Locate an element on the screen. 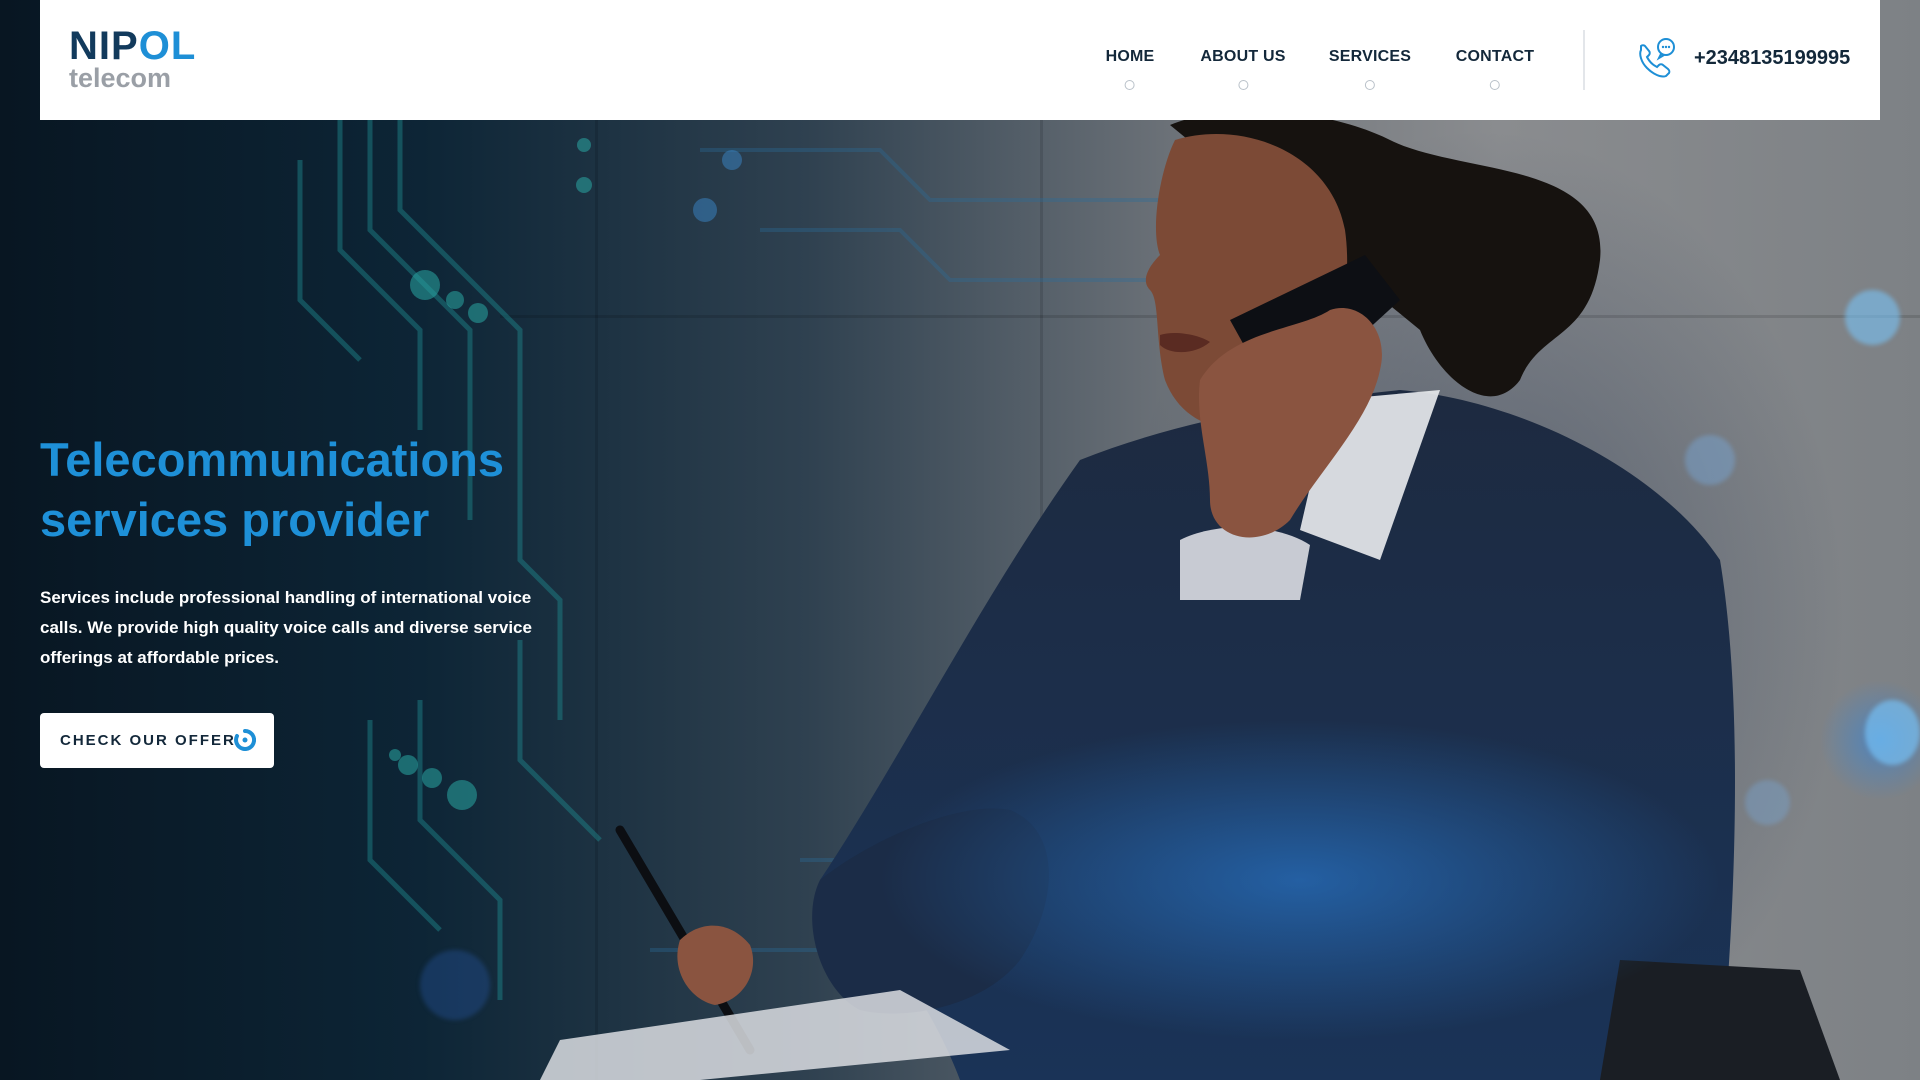  hero-title-line-1: Telecommunications is located at coordinates (272, 459).